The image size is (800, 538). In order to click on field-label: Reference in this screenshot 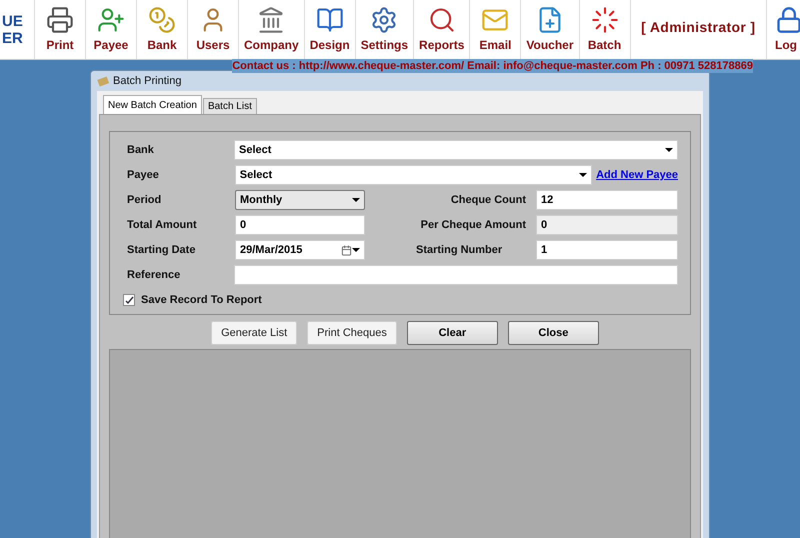, I will do `click(154, 275)`.